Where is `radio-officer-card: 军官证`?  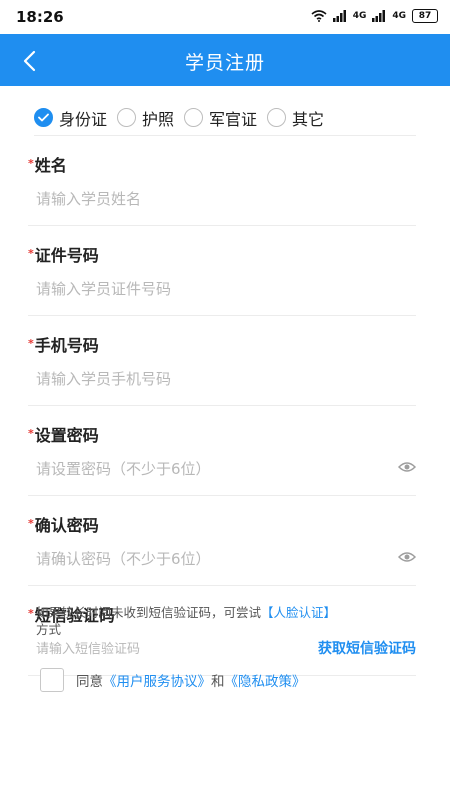 radio-officer-card: 军官证 is located at coordinates (220, 118).